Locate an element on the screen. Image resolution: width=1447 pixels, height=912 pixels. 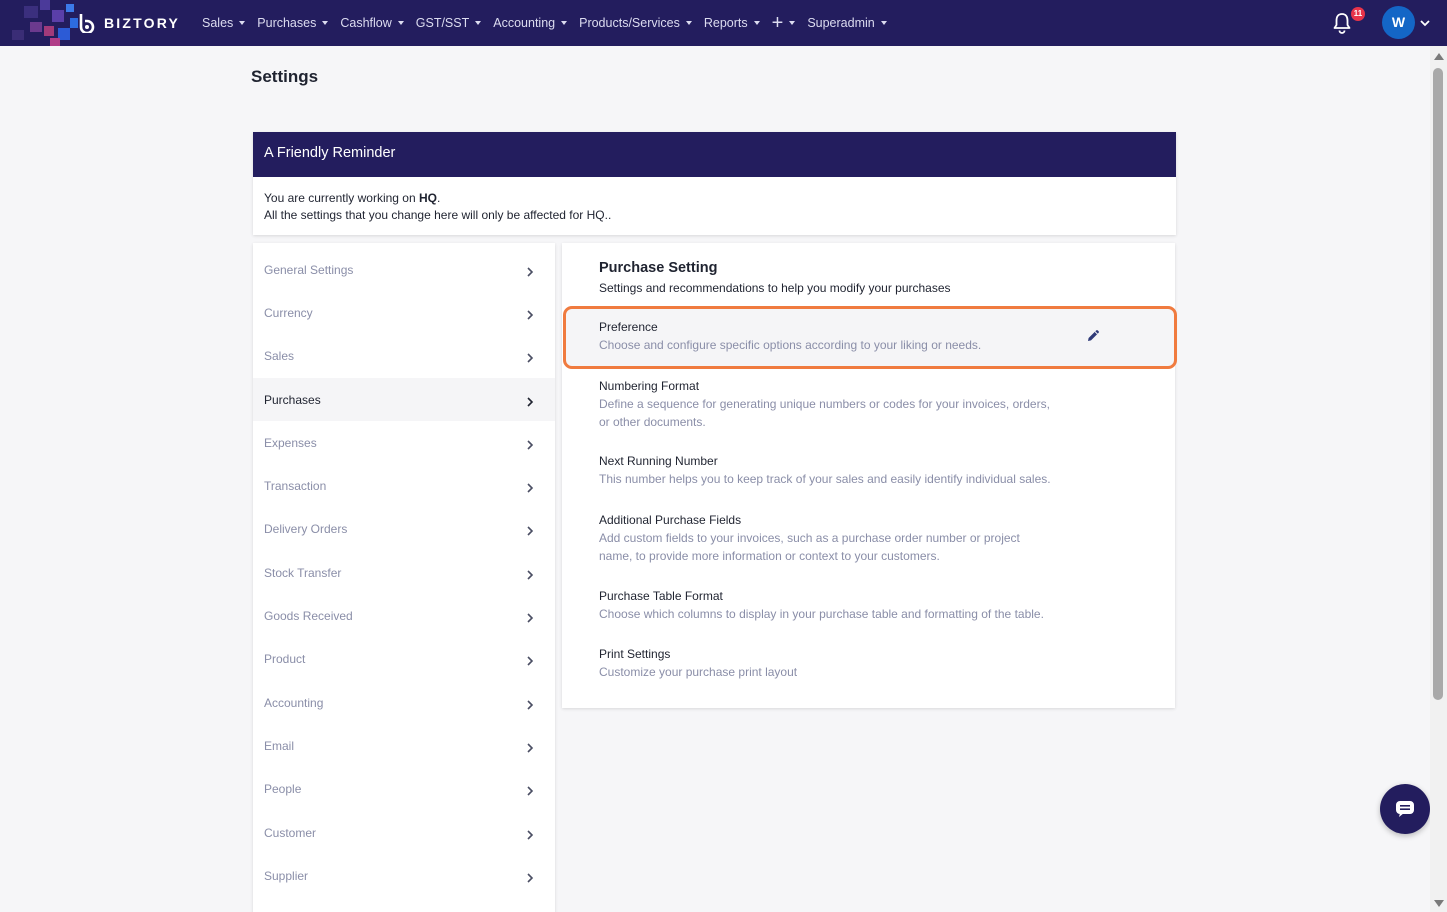
sidebar-item-customer: Customer is located at coordinates (404, 832).